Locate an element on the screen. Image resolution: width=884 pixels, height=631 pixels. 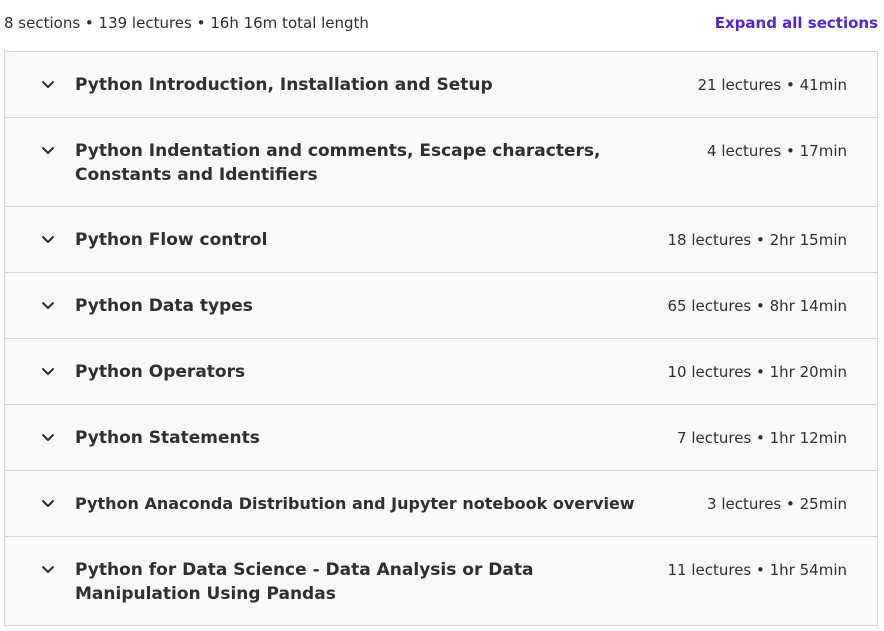
section-meta: 10 lectures • 1hr 20min is located at coordinates (757, 372).